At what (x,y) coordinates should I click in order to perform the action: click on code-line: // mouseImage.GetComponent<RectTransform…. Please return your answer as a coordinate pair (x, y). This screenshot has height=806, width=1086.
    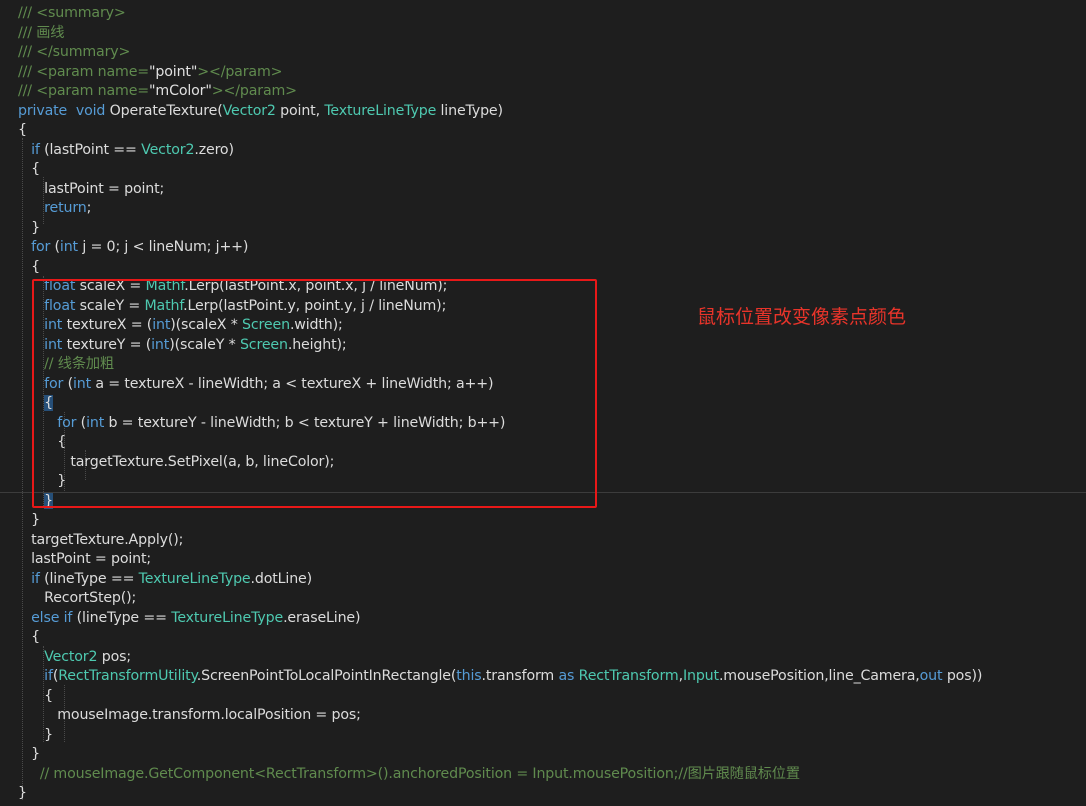
    Looking at the image, I should click on (543, 775).